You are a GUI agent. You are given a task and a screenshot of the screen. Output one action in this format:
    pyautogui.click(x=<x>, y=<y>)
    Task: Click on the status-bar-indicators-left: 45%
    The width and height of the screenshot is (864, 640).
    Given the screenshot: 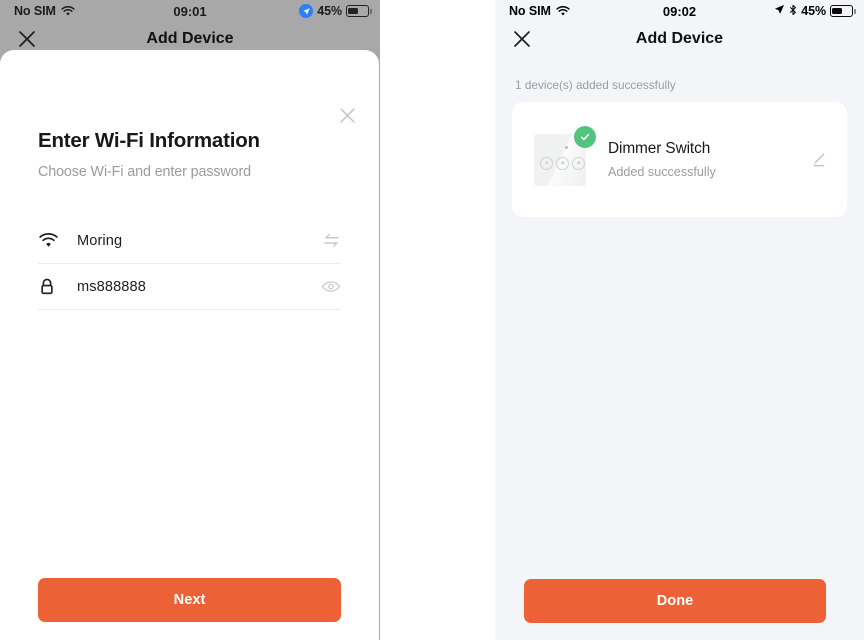 What is the action you would take?
    pyautogui.click(x=335, y=11)
    